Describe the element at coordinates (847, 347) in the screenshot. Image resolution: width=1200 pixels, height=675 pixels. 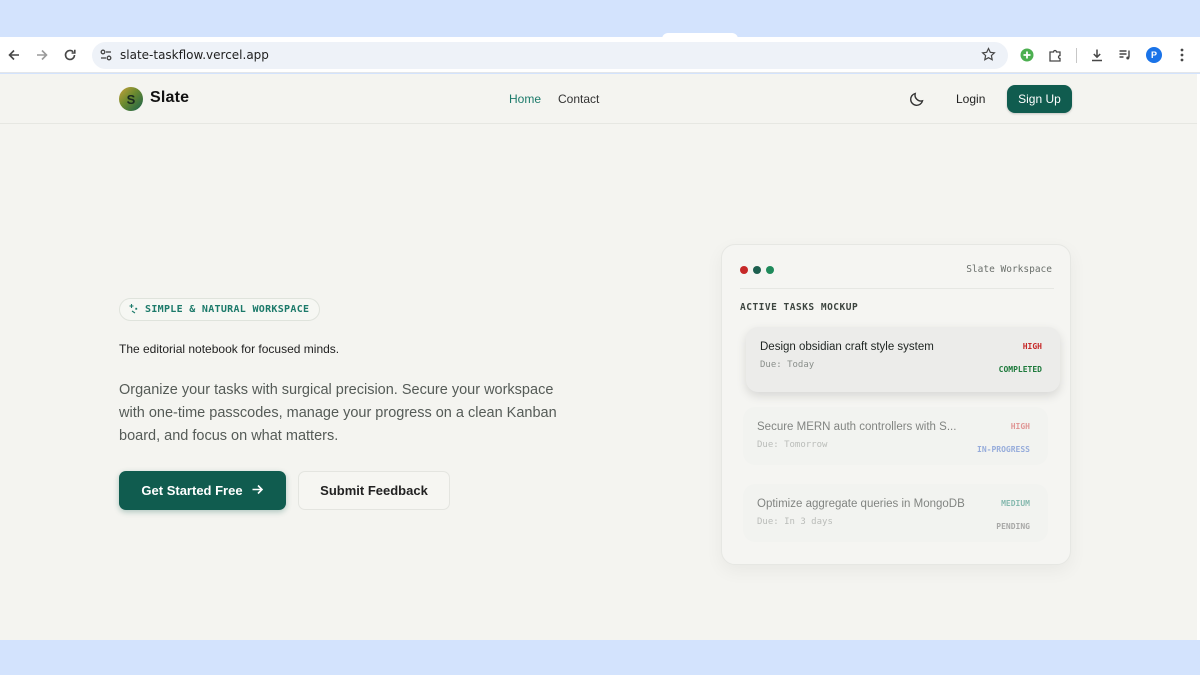
I see `task-title: Design obsidian craft style system` at that location.